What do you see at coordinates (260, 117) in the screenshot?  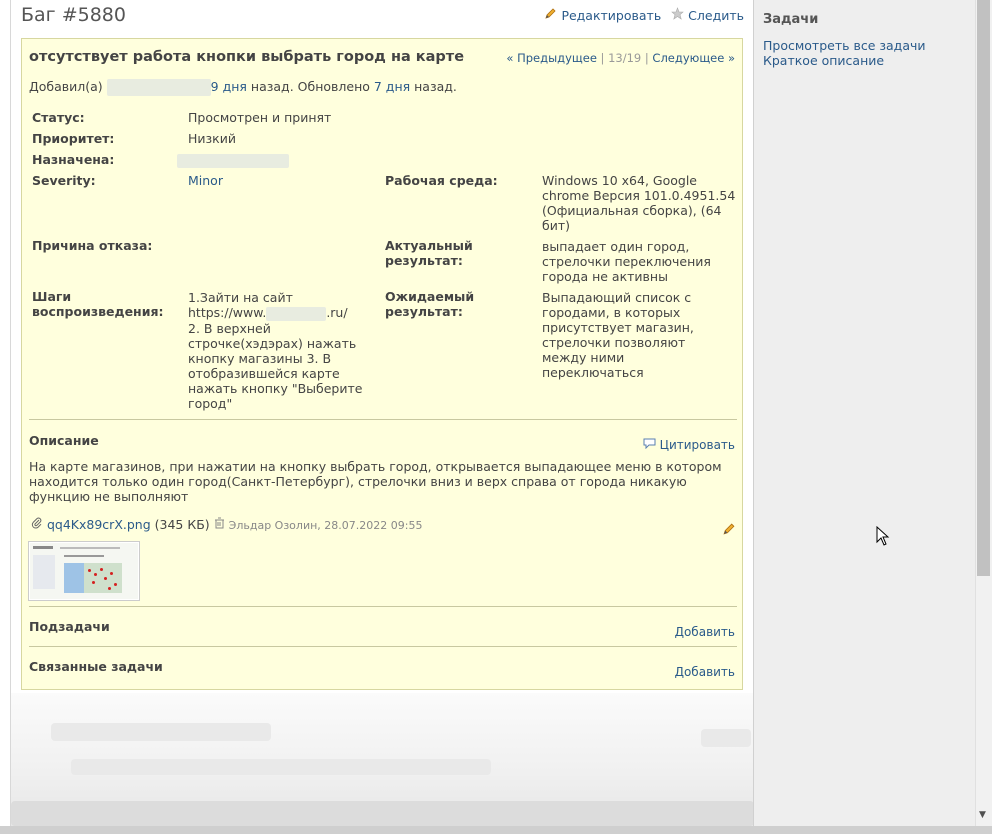 I see `status-value: Просмотрен и принят` at bounding box center [260, 117].